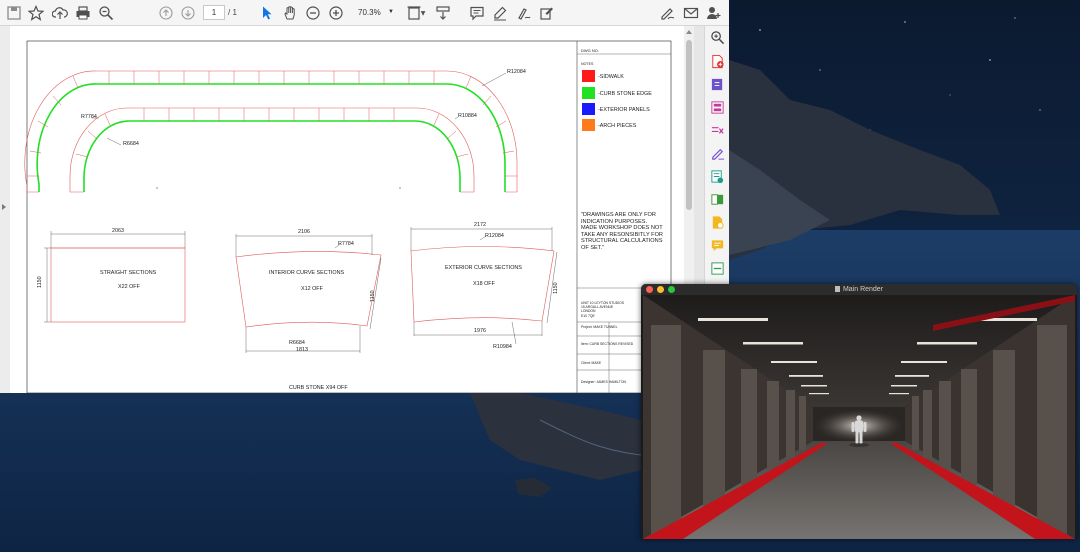 This screenshot has height=552, width=1080. I want to click on scrollbar-thumb, so click(689, 125).